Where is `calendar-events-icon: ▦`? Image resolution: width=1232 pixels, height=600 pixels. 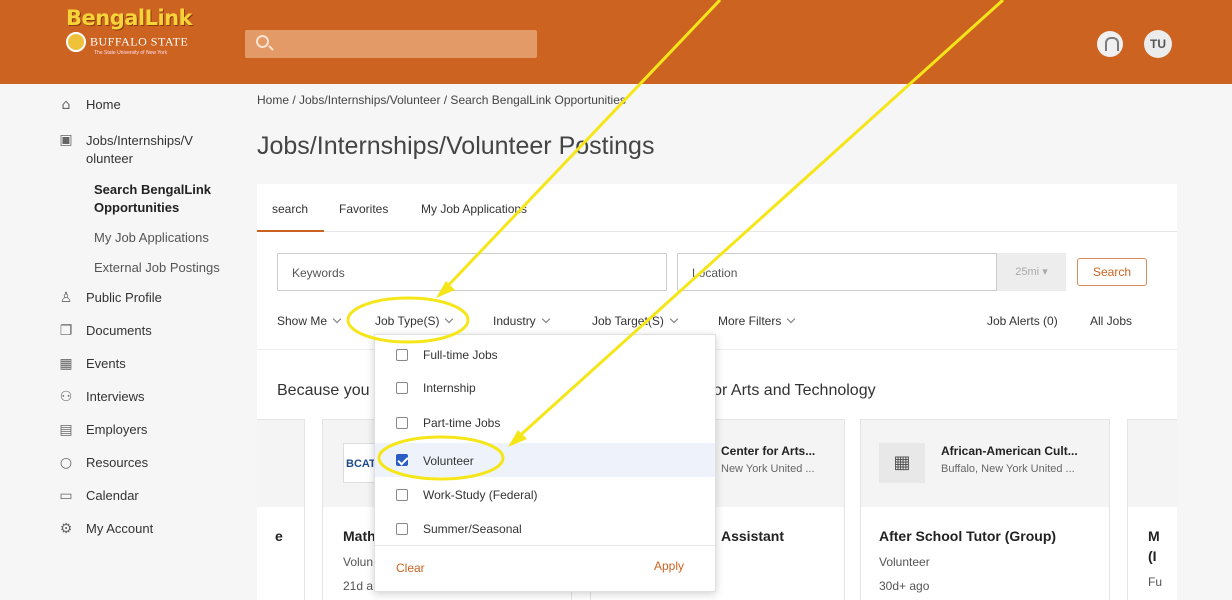 calendar-events-icon: ▦ is located at coordinates (66, 364).